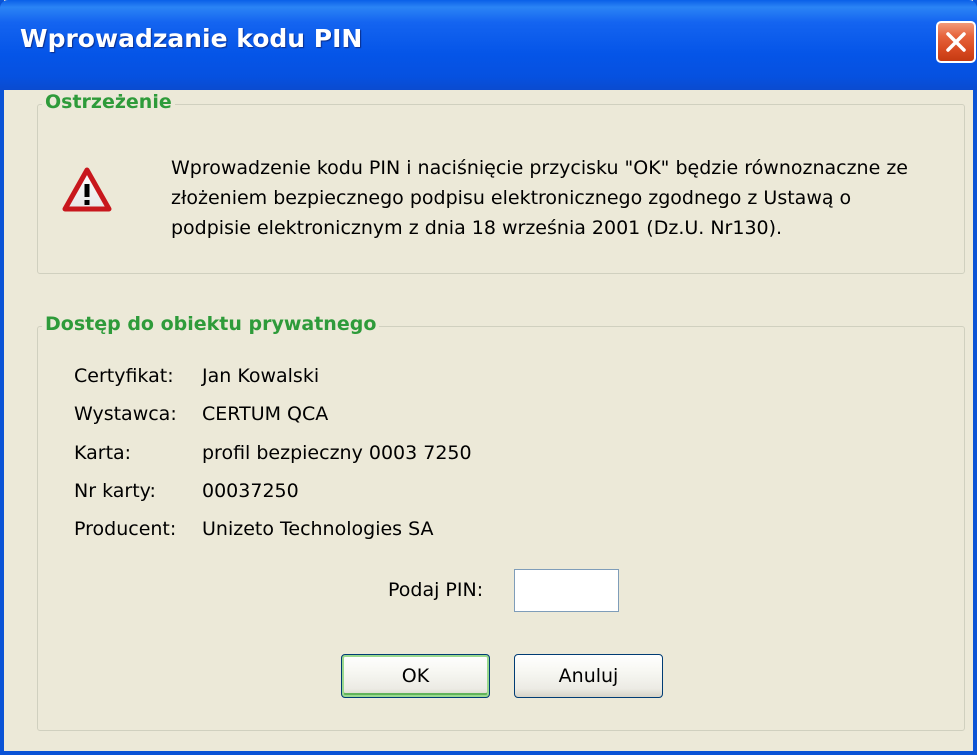  What do you see at coordinates (125, 414) in the screenshot?
I see `info-label: Wystawca:` at bounding box center [125, 414].